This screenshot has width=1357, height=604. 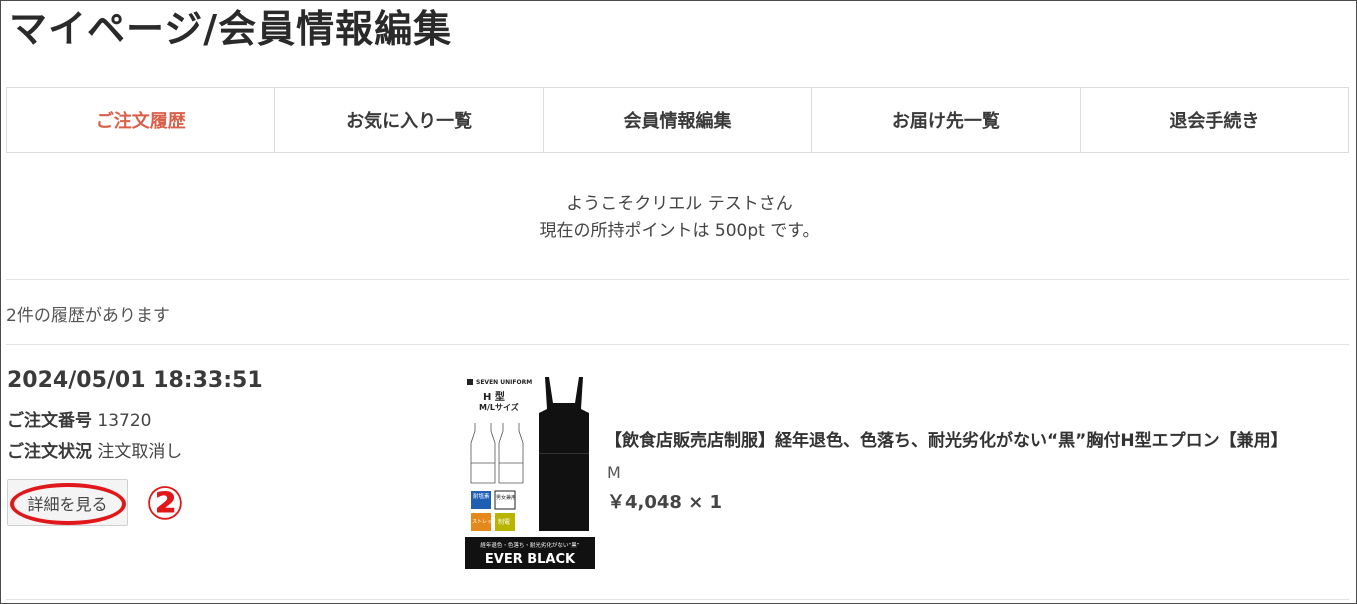 I want to click on step-number-annotation: ②, so click(x=165, y=503).